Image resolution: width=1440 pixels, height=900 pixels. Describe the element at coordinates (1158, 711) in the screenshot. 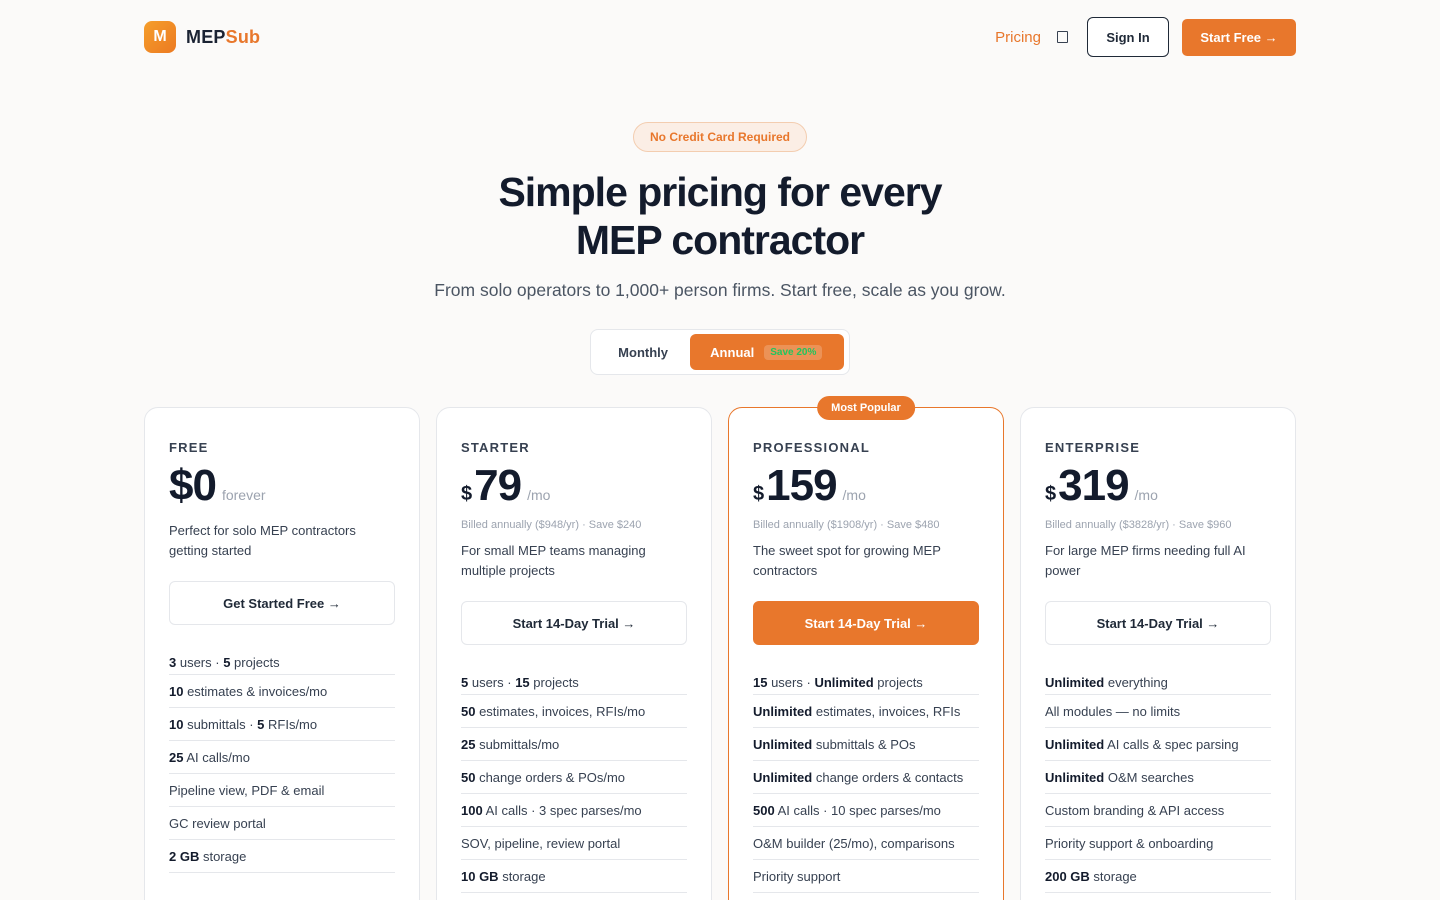

I see `plan-feature-item: All modules — no limits` at that location.